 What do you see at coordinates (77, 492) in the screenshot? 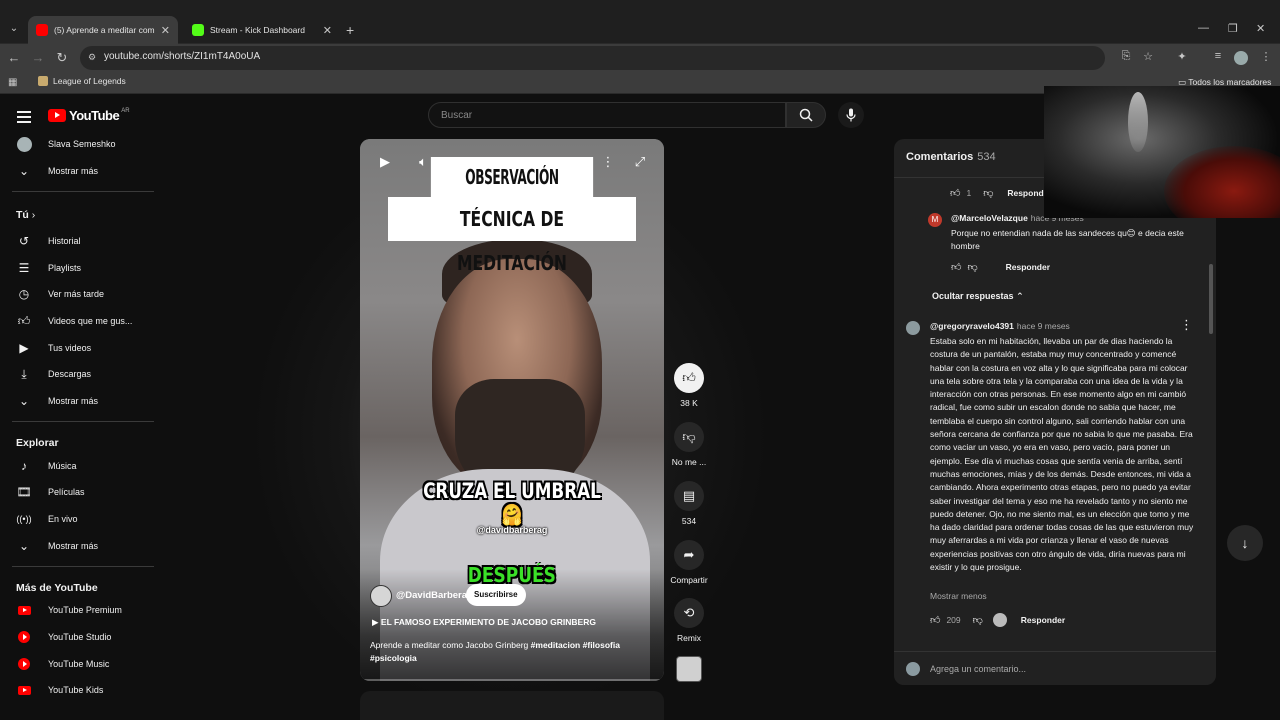
I see `sidebar-item-movies: 🎞︎ Películas` at bounding box center [77, 492].